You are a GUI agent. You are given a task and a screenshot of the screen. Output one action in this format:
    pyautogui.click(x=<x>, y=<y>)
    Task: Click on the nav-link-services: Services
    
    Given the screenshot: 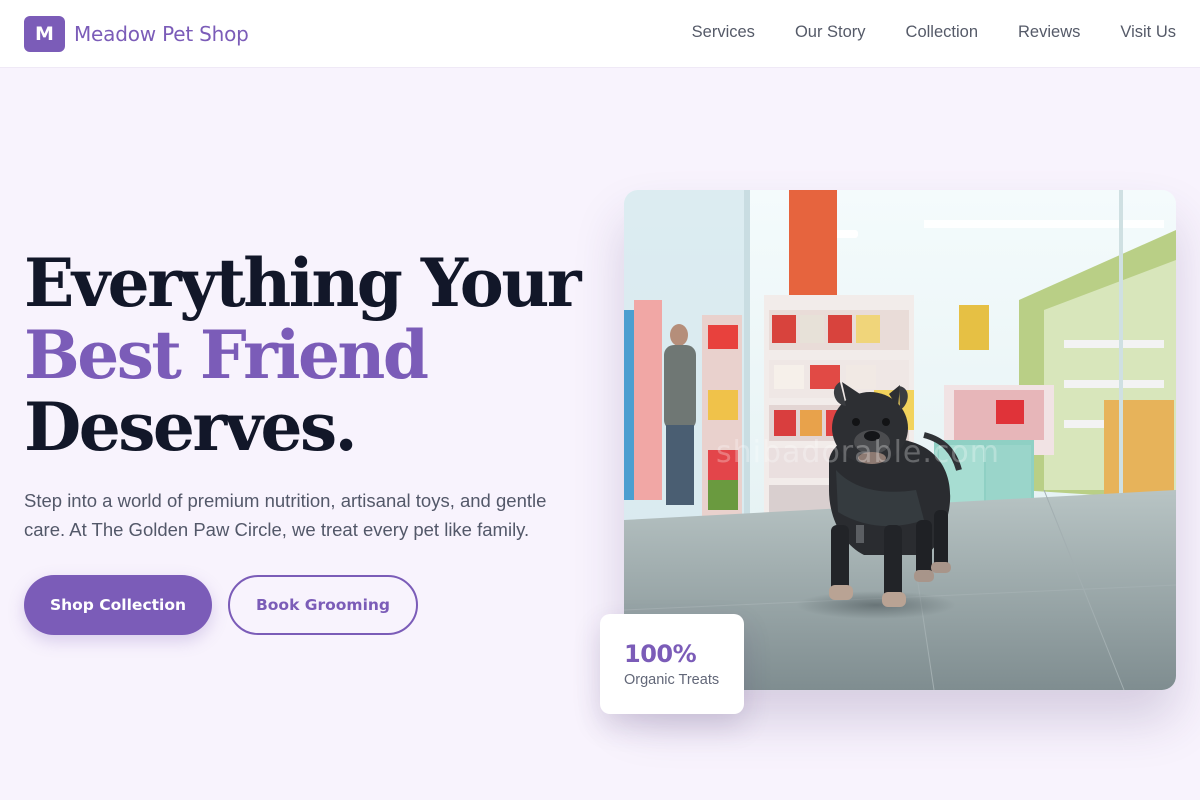 What is the action you would take?
    pyautogui.click(x=723, y=32)
    